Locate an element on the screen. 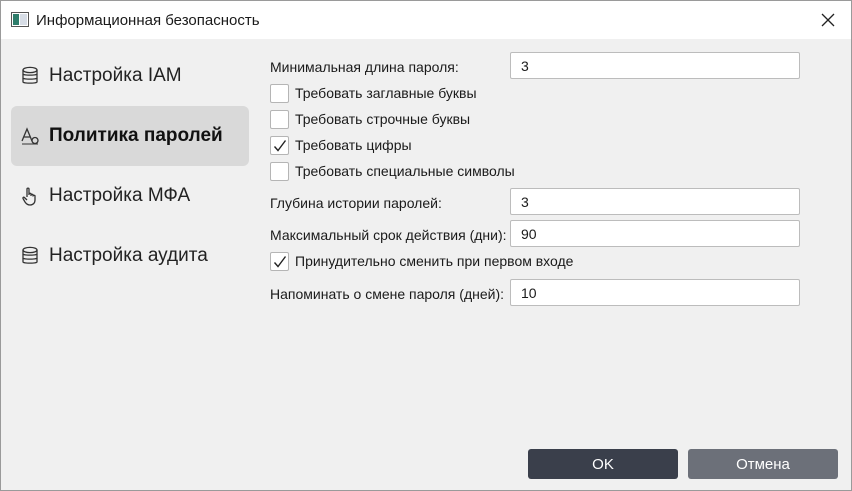  max-age-input is located at coordinates (655, 233).